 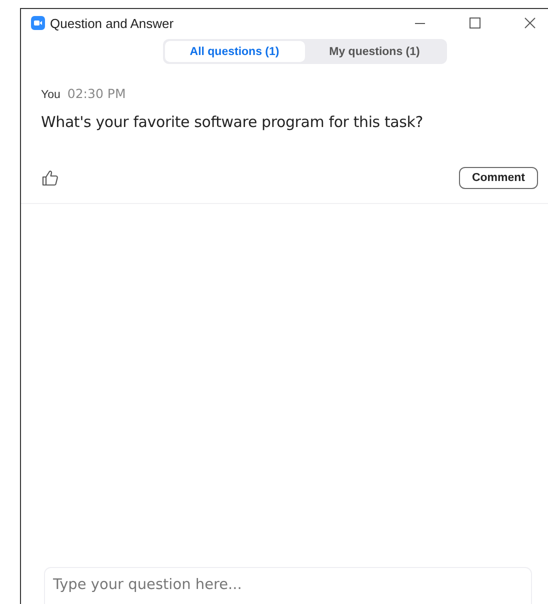 I want to click on timestamp: 02:30 PM, so click(x=96, y=93).